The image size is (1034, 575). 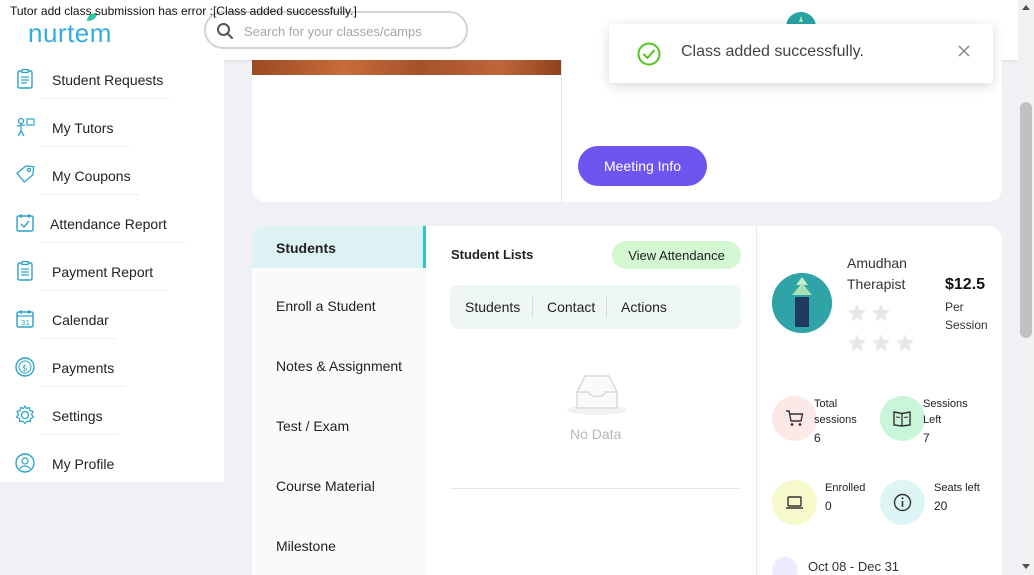 I want to click on profile-icon, so click(x=25, y=463).